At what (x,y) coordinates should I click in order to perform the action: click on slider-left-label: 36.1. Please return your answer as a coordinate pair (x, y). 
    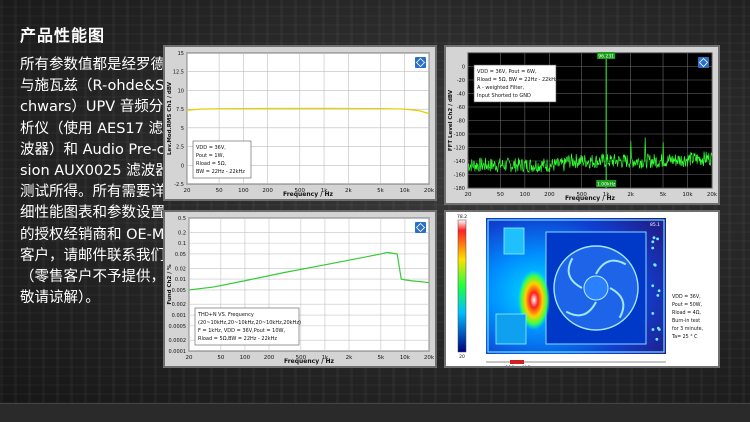
    Looking at the image, I should click on (510, 365).